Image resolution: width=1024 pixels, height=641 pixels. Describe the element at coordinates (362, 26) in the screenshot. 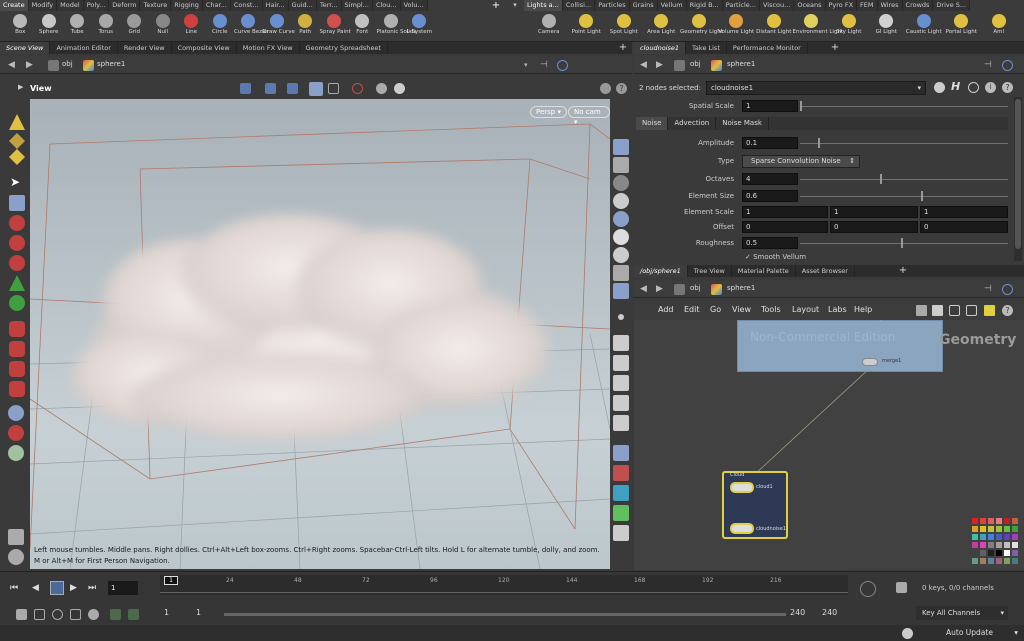

I see `shelf-tool: Font` at that location.